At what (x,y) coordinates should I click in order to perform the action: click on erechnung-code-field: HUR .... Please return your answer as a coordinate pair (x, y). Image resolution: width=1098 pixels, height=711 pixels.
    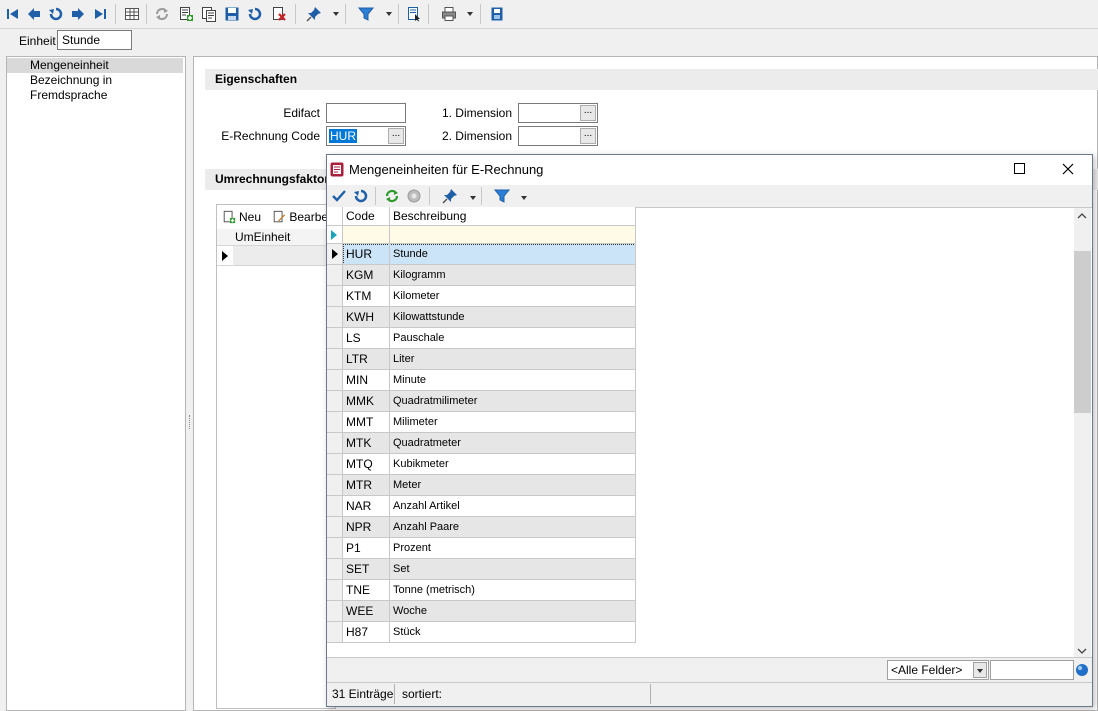
    Looking at the image, I should click on (366, 136).